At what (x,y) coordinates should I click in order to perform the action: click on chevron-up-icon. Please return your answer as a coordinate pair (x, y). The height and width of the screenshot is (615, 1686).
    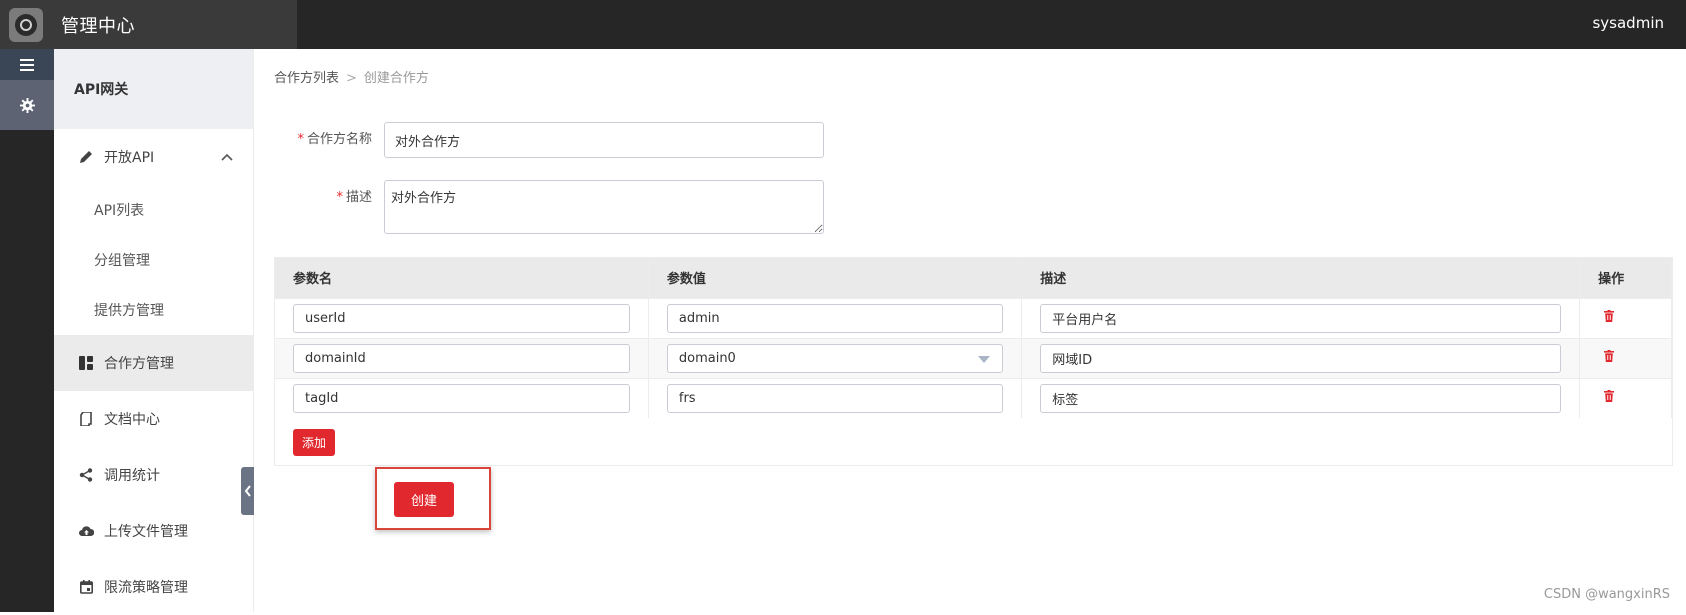
    Looking at the image, I should click on (227, 157).